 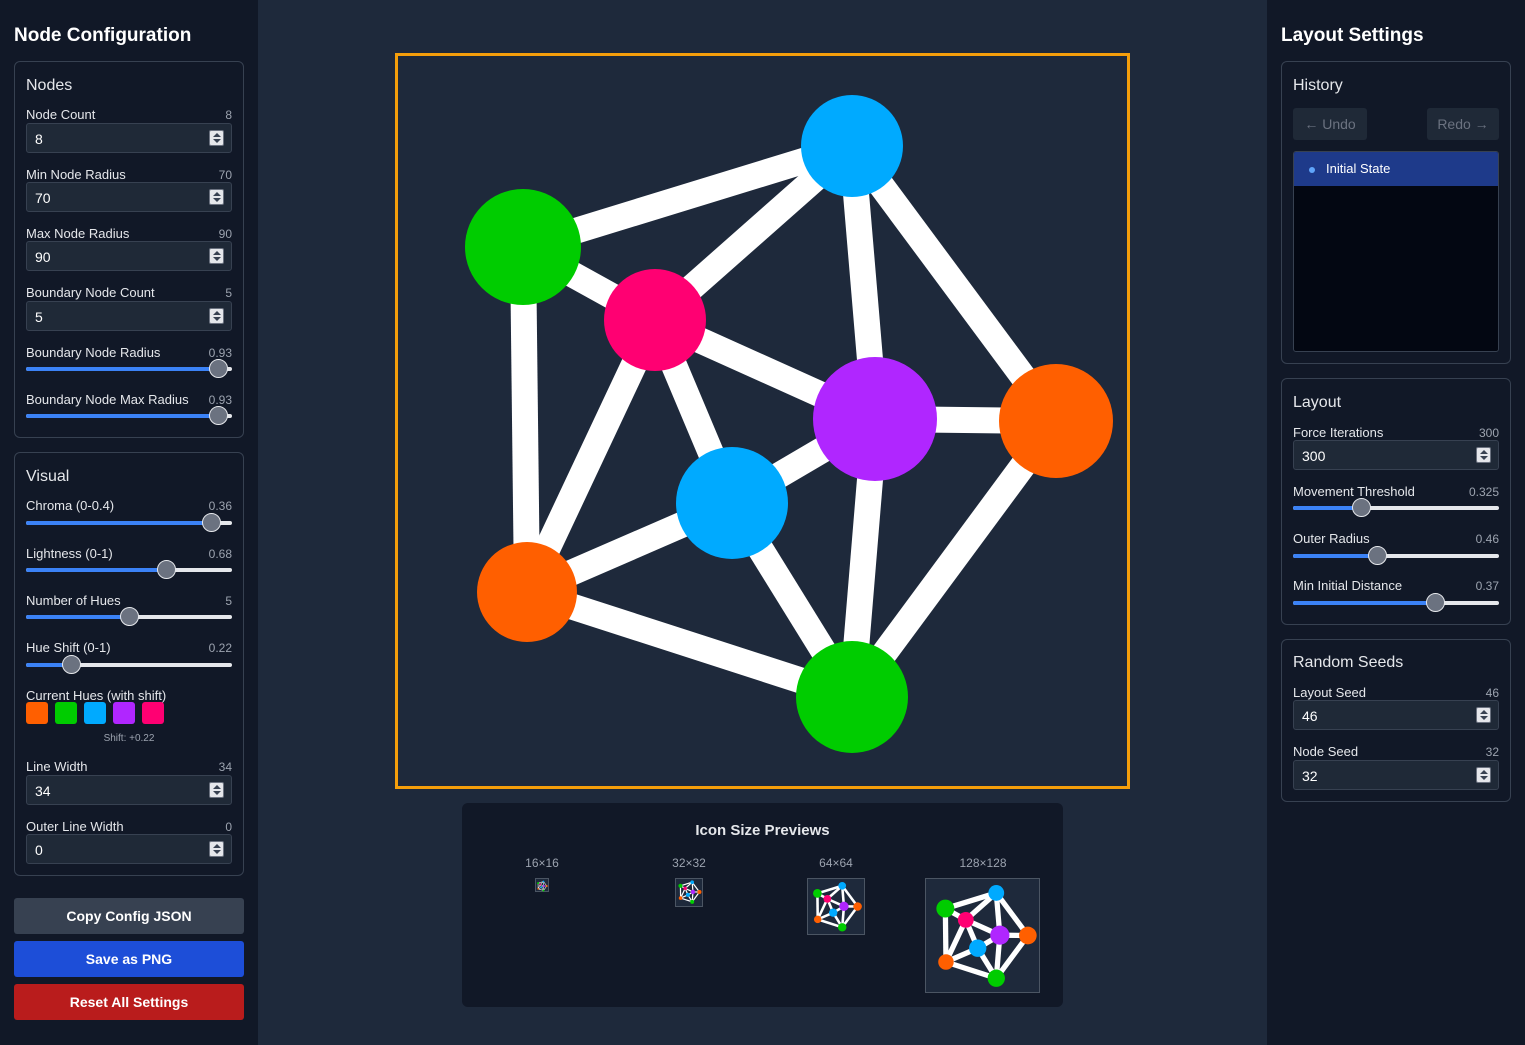 I want to click on min-node-radius-label: Min Node Radius, so click(x=76, y=174).